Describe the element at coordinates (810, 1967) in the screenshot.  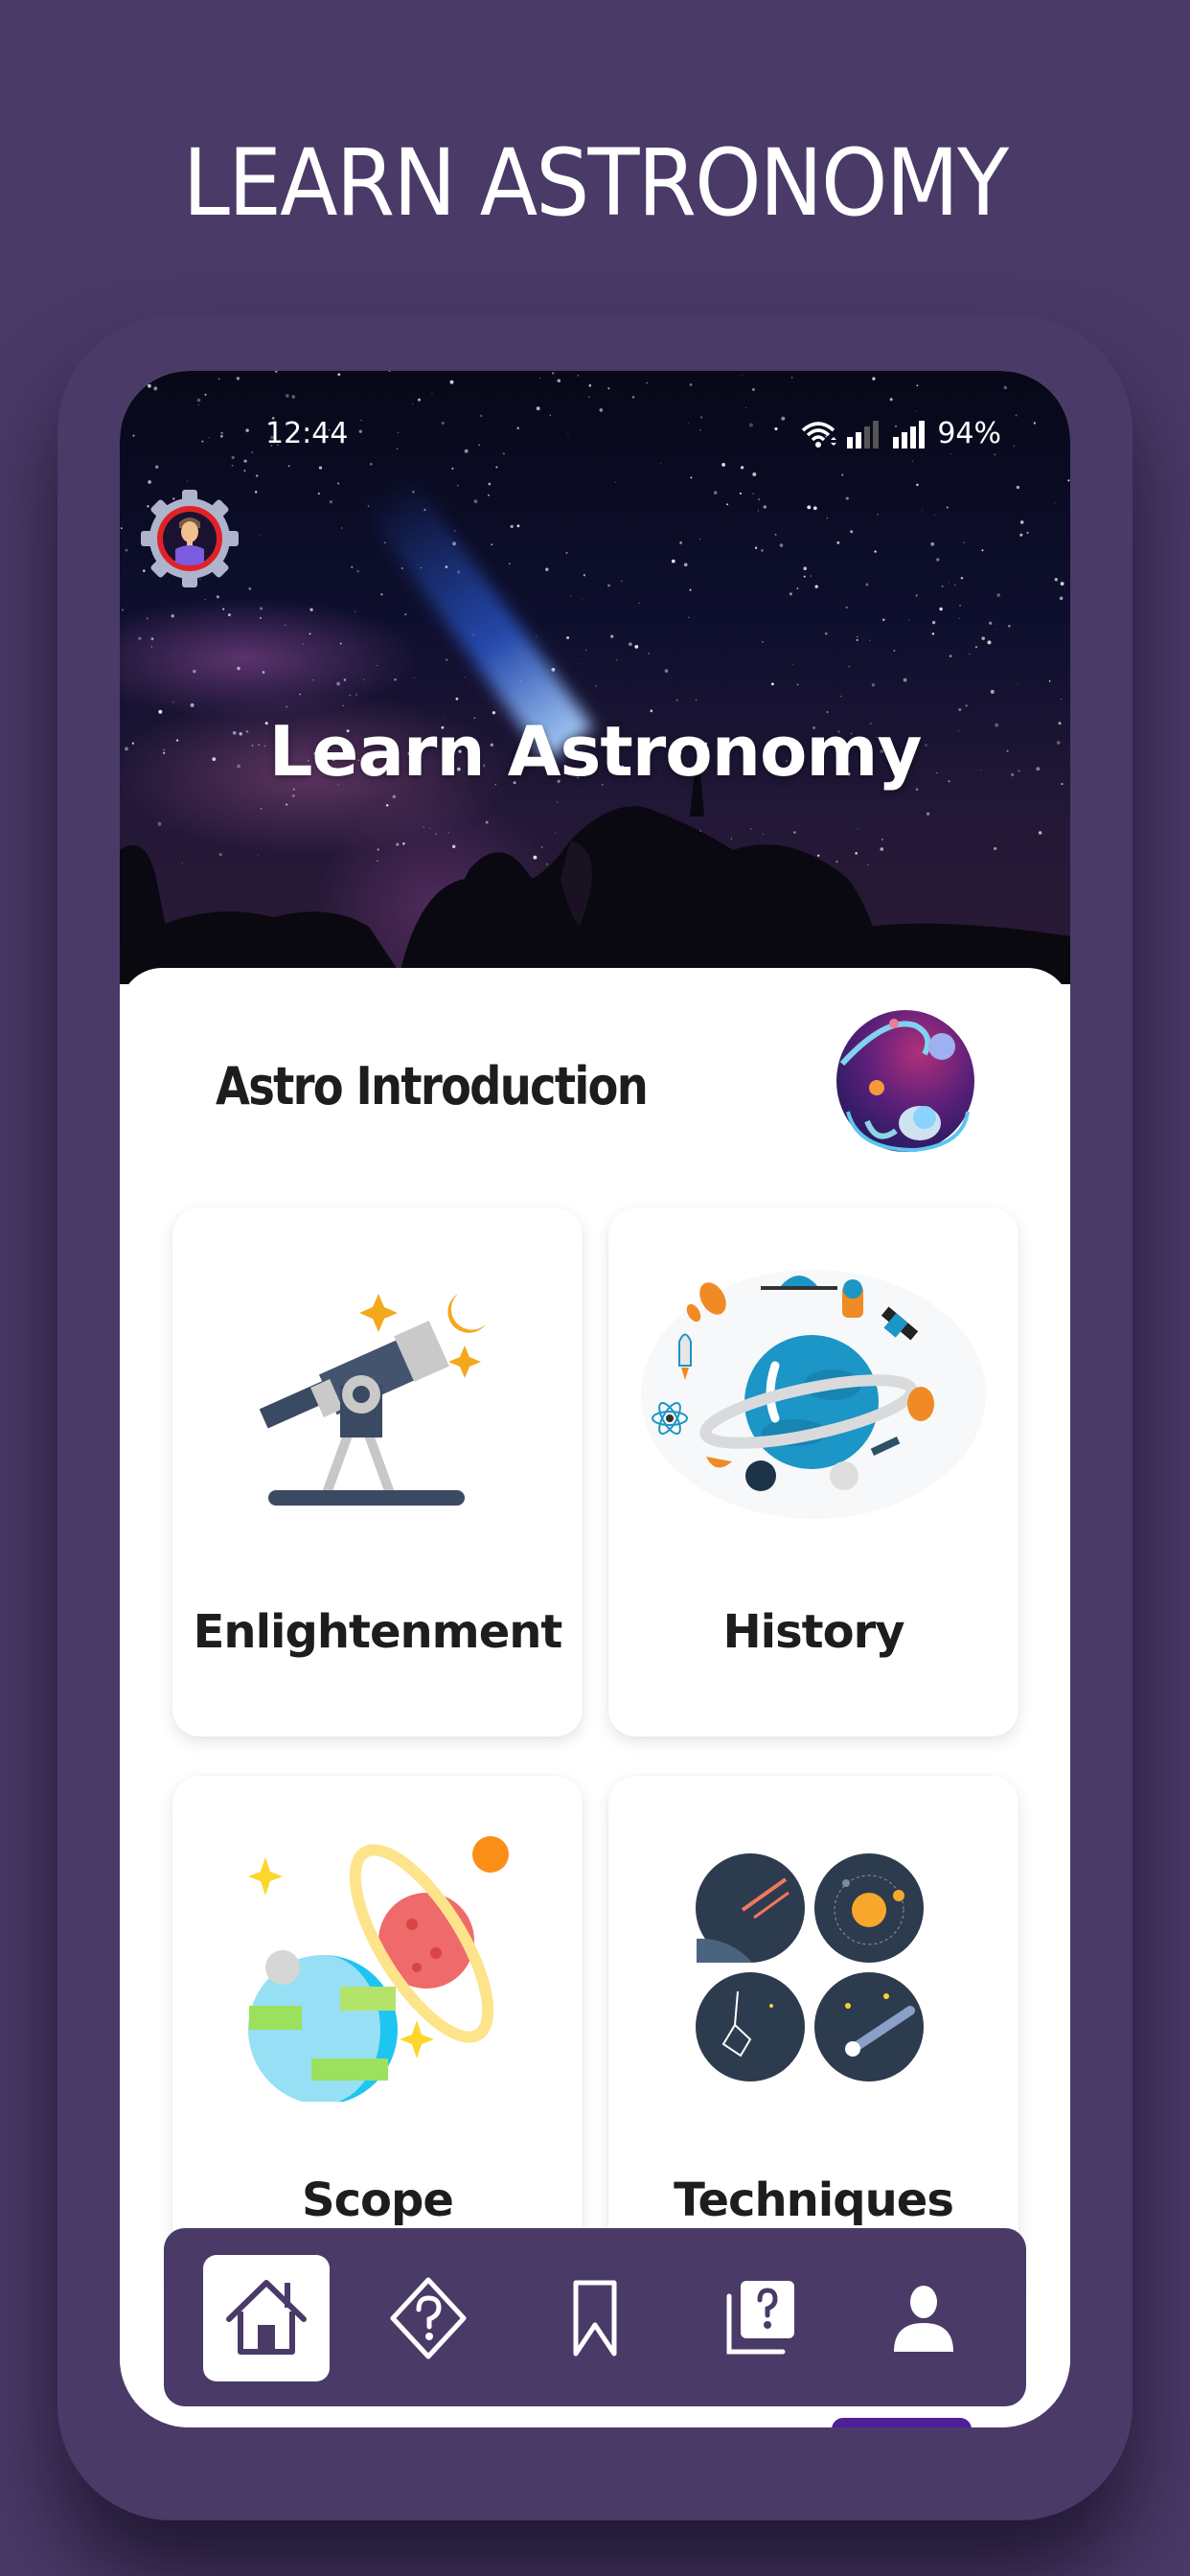
I see `sky-techniques-icon` at that location.